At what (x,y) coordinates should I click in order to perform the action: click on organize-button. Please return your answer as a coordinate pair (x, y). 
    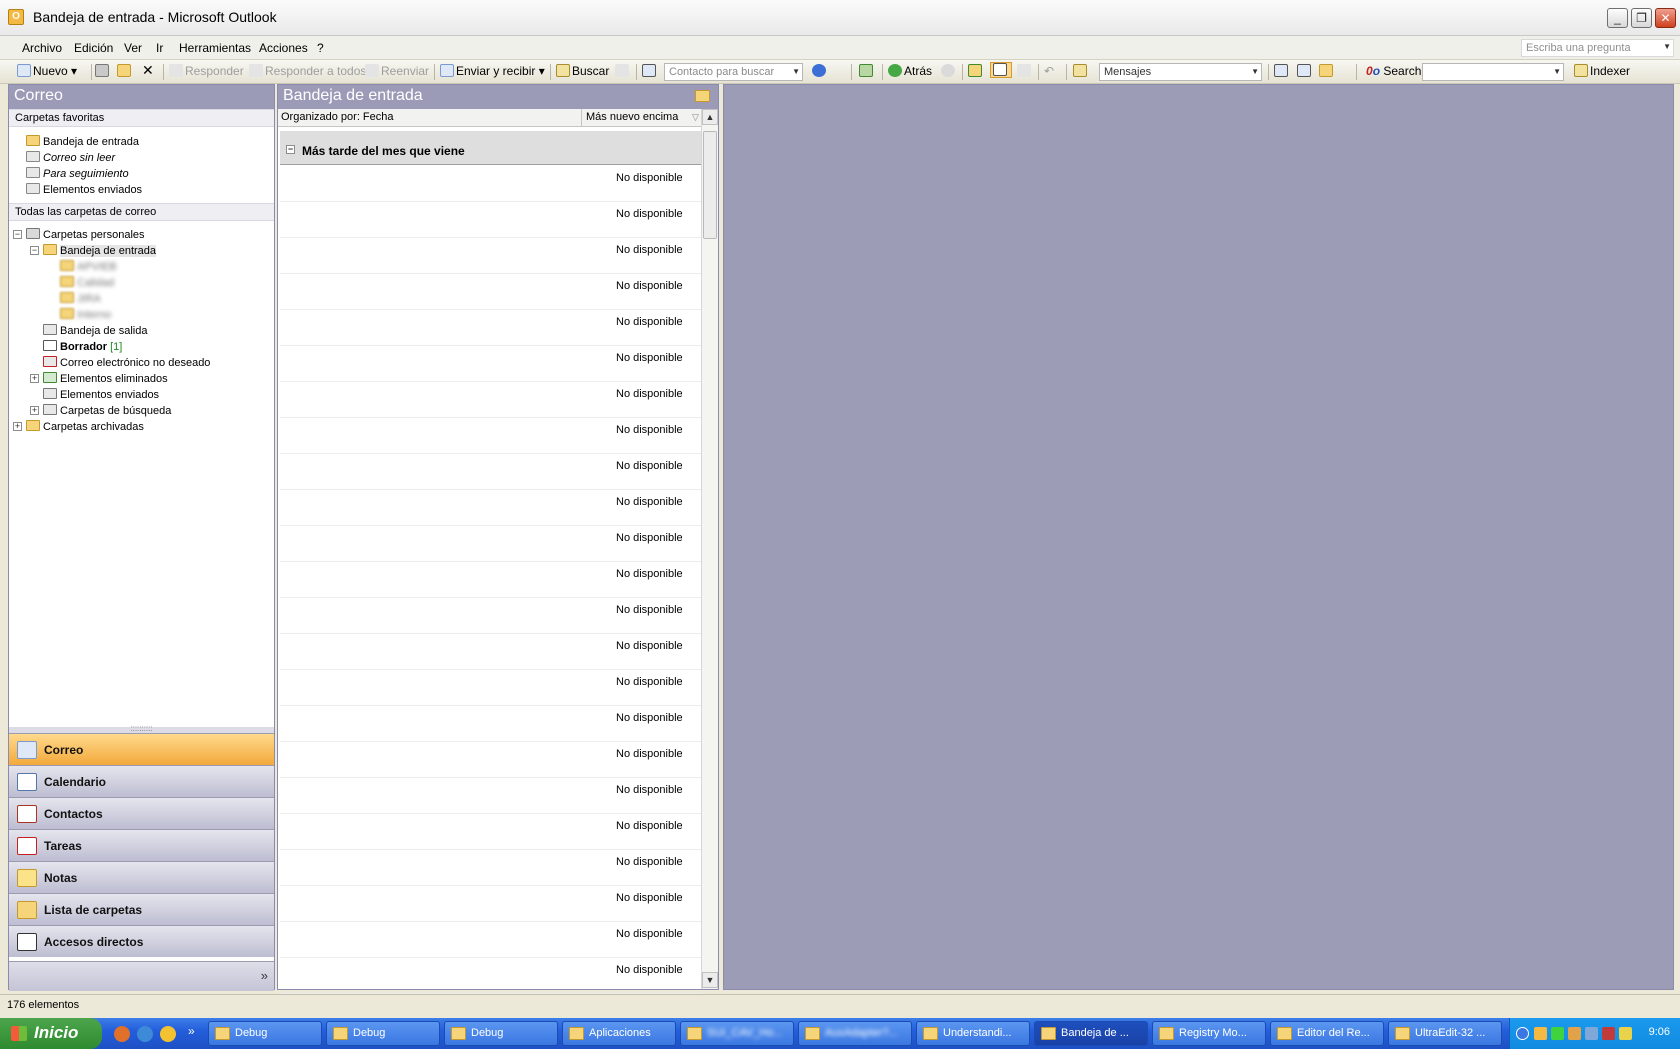
    Looking at the image, I should click on (623, 71).